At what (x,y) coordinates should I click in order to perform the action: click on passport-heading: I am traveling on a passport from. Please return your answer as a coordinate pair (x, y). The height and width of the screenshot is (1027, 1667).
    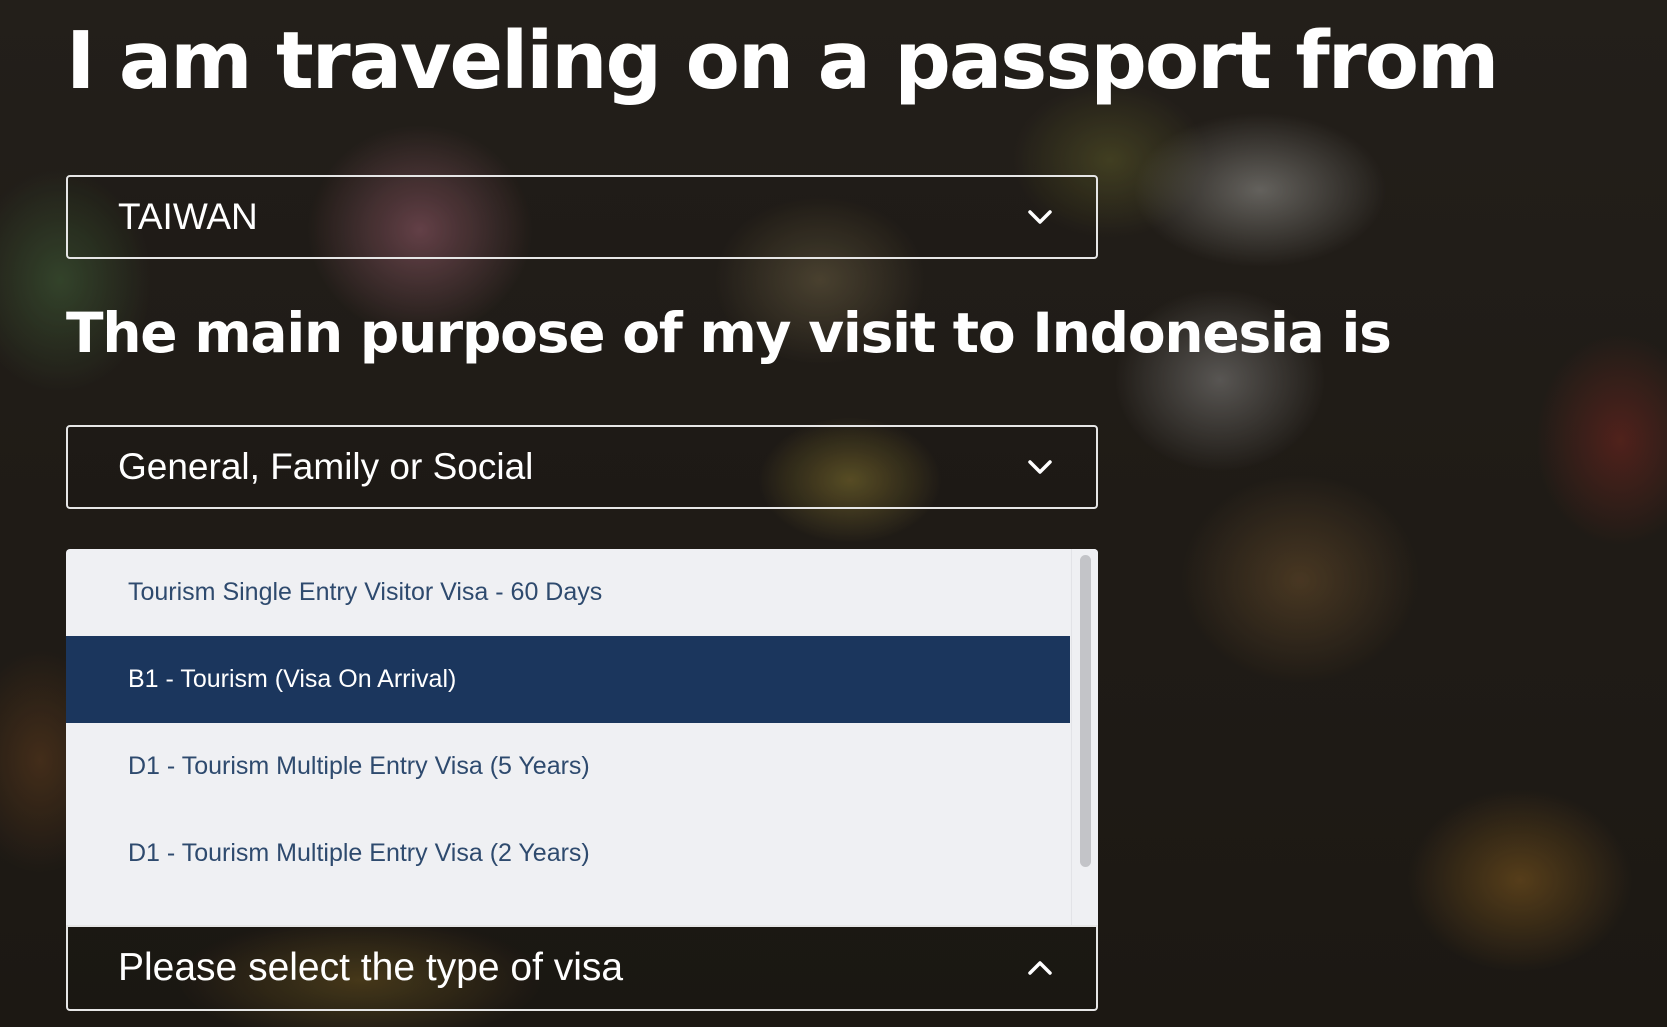
    Looking at the image, I should click on (782, 61).